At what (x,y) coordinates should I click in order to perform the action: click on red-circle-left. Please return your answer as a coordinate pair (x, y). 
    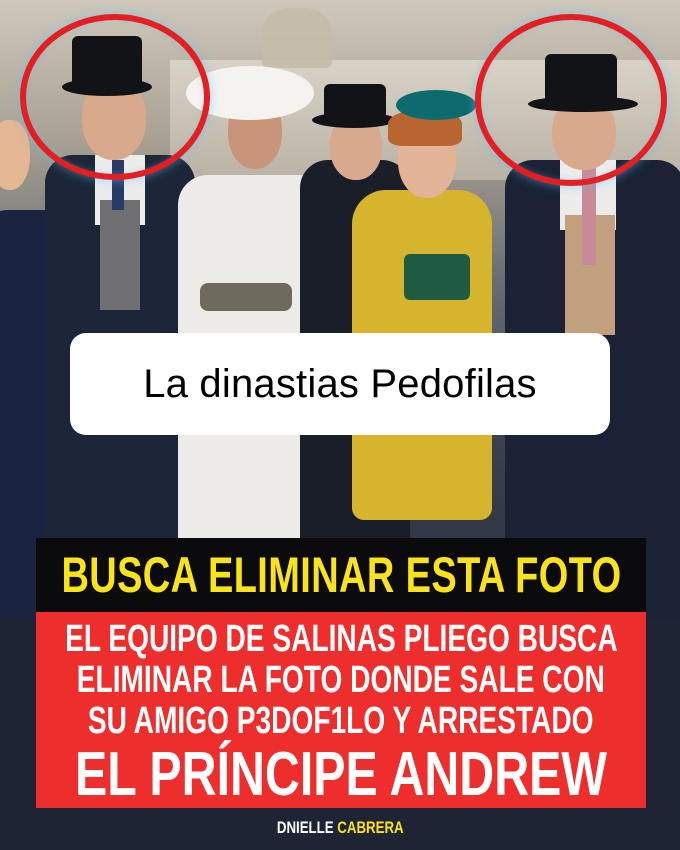
    Looking at the image, I should click on (115, 97).